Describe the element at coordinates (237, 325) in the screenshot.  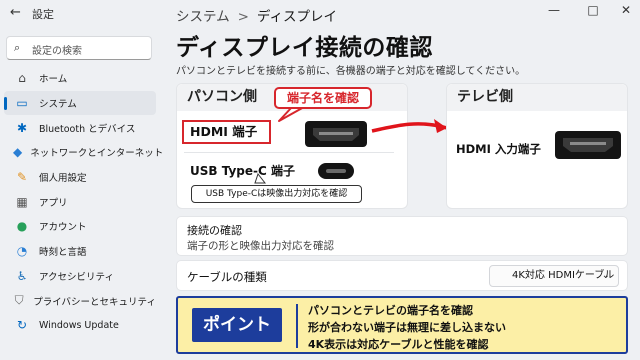
I see `point-badge: ポイント` at that location.